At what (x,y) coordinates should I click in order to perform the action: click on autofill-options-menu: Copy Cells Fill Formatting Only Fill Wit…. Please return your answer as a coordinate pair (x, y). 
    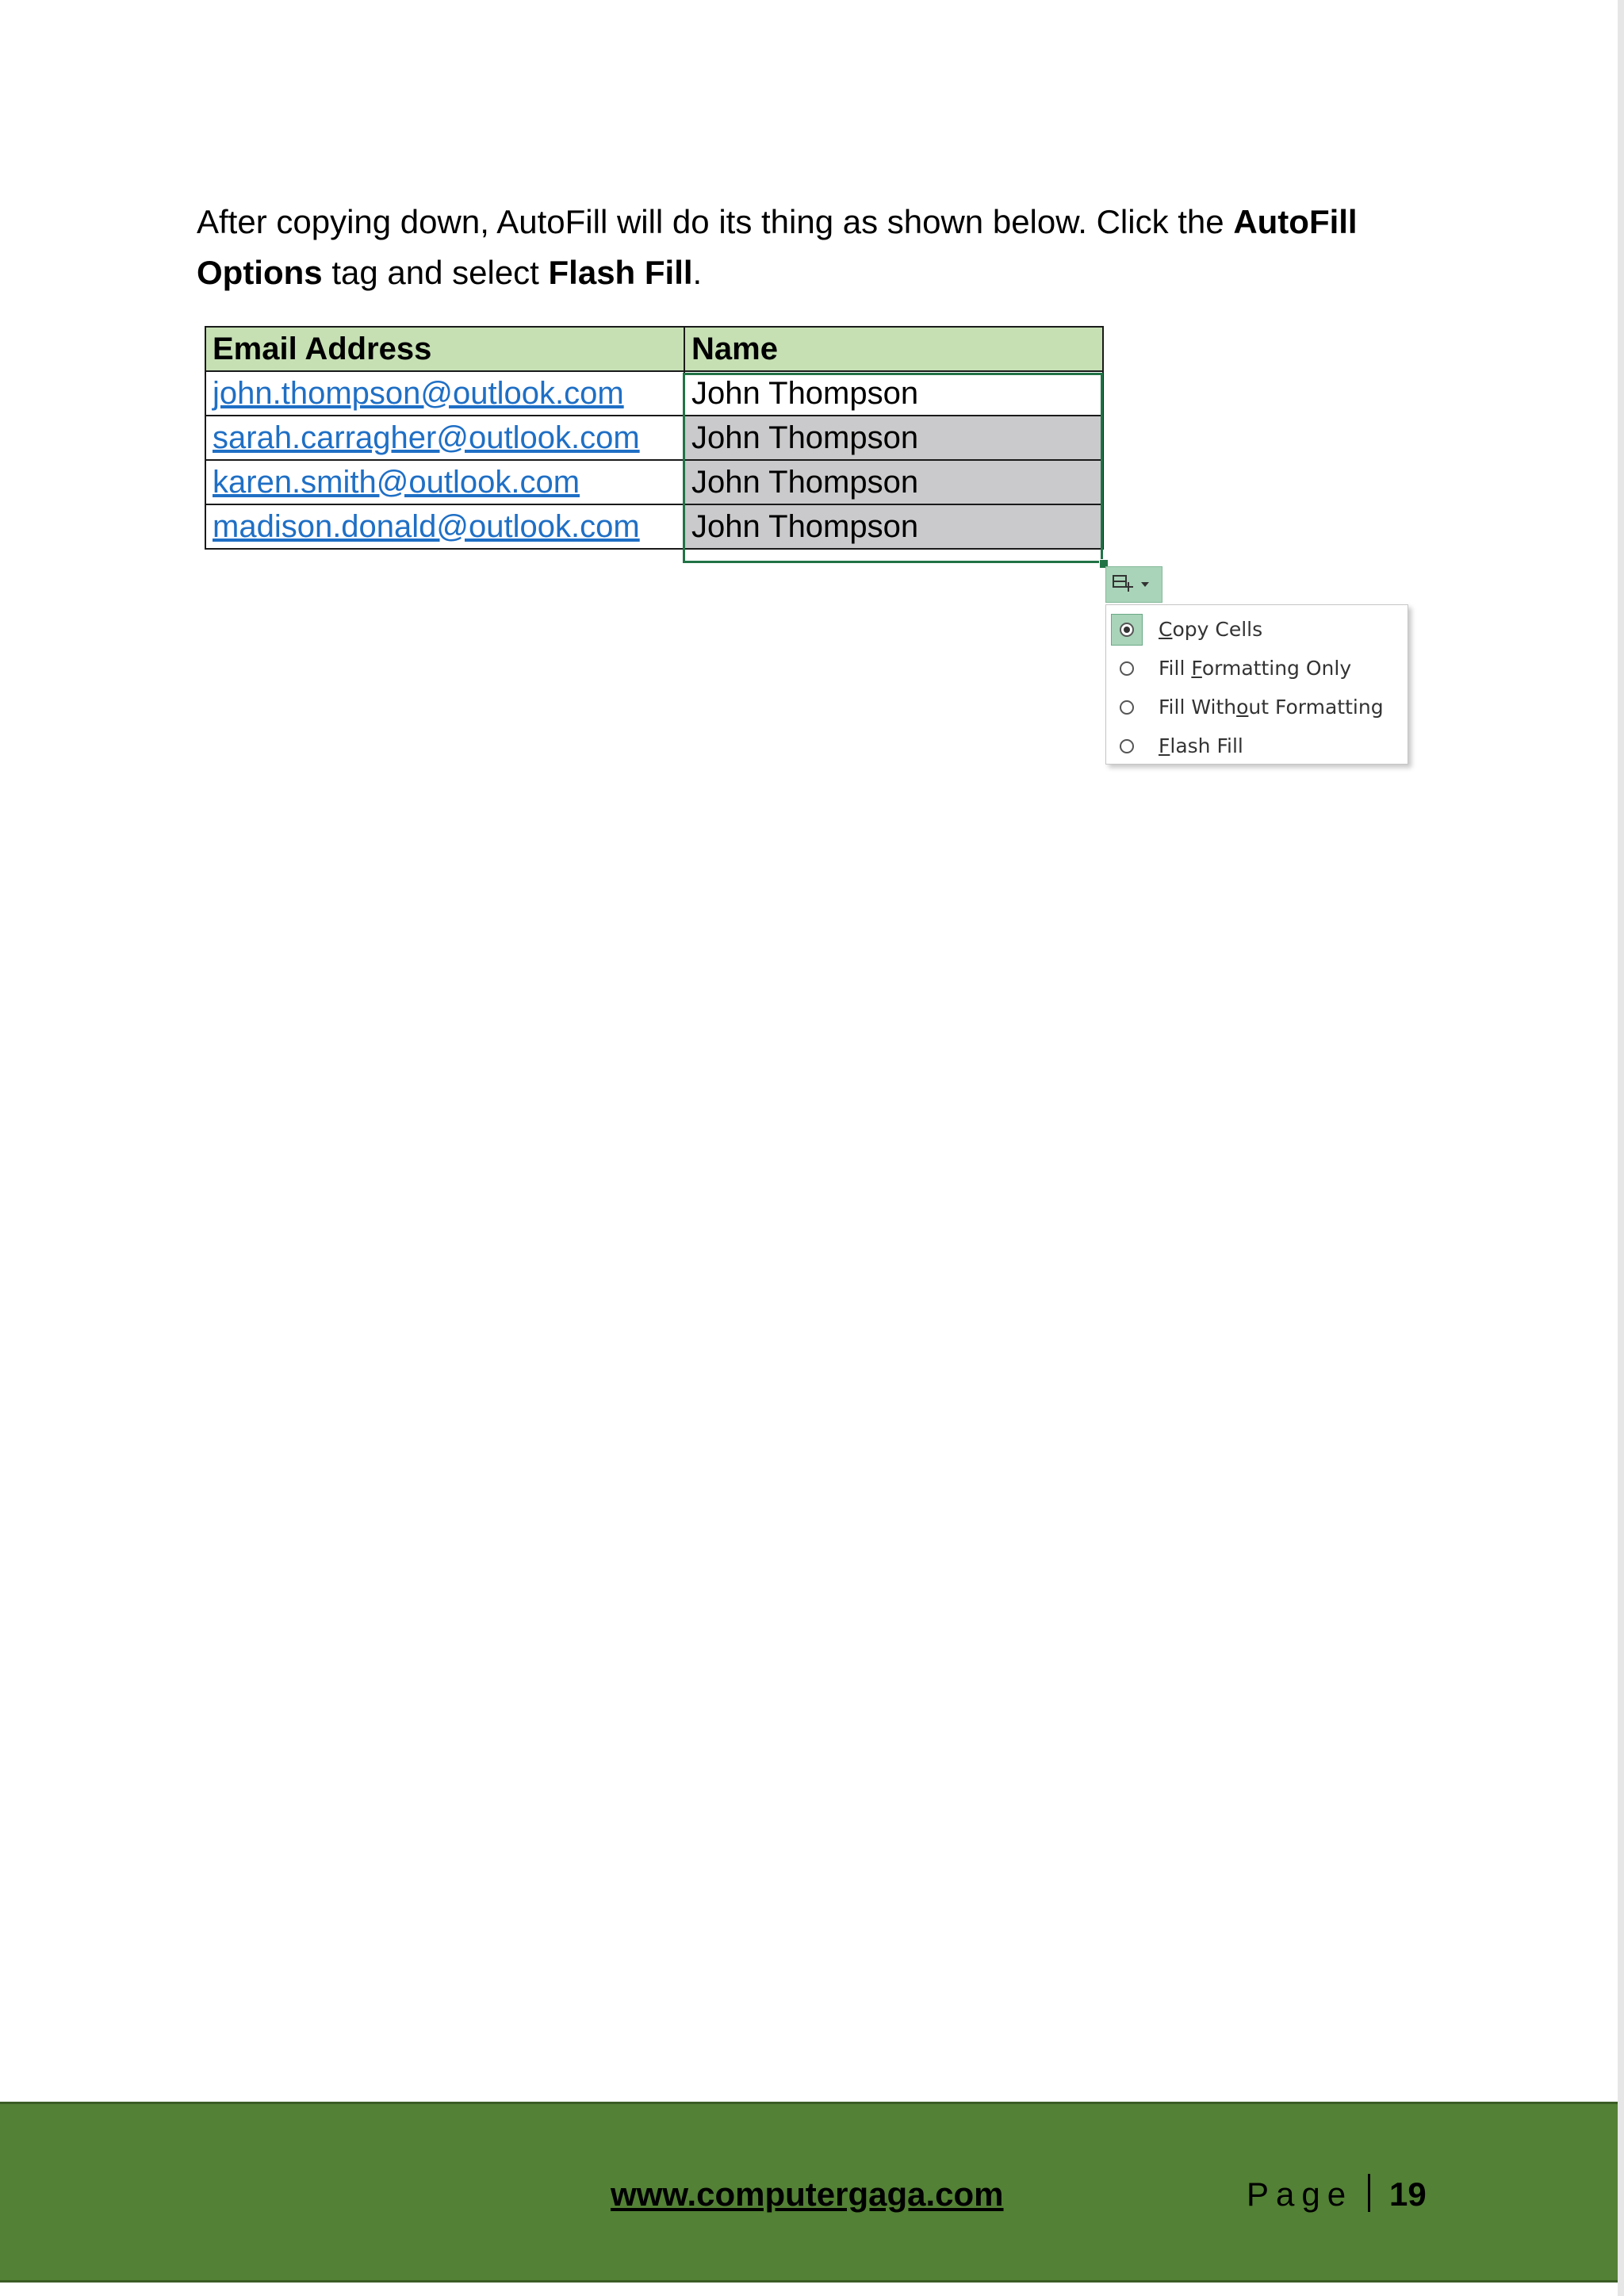
    Looking at the image, I should click on (1256, 684).